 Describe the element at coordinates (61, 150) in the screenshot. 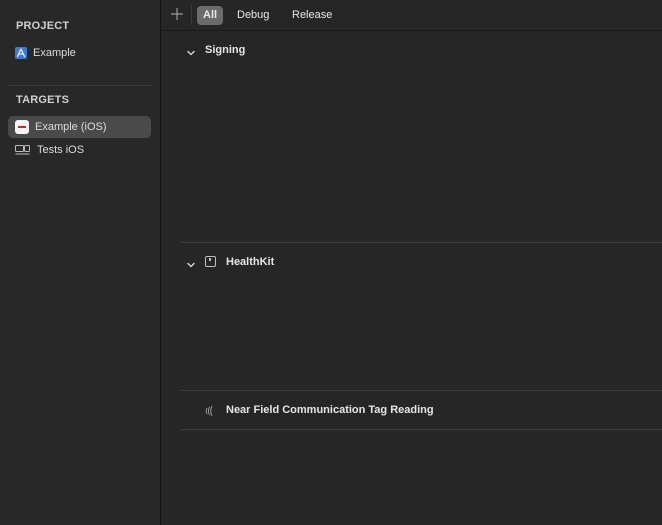

I see `sidebar-item-label: Tests iOS` at that location.